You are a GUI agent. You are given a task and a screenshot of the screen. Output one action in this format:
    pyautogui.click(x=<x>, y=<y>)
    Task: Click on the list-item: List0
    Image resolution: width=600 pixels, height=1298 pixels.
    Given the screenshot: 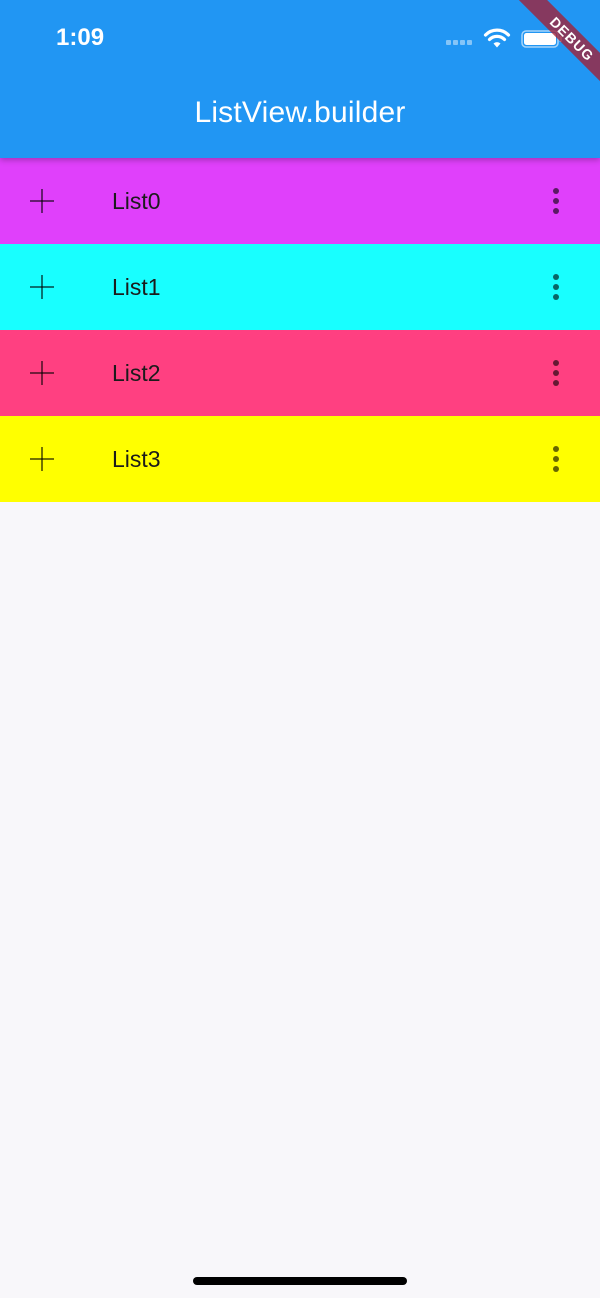 What is the action you would take?
    pyautogui.click(x=300, y=201)
    